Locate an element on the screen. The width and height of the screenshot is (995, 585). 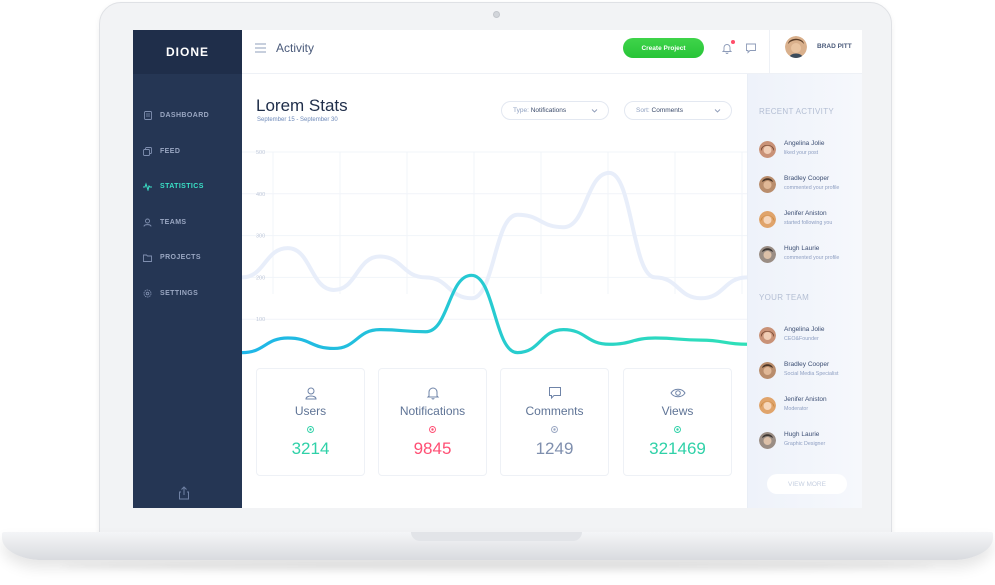
stat-card-users: Users 3214 is located at coordinates (310, 422).